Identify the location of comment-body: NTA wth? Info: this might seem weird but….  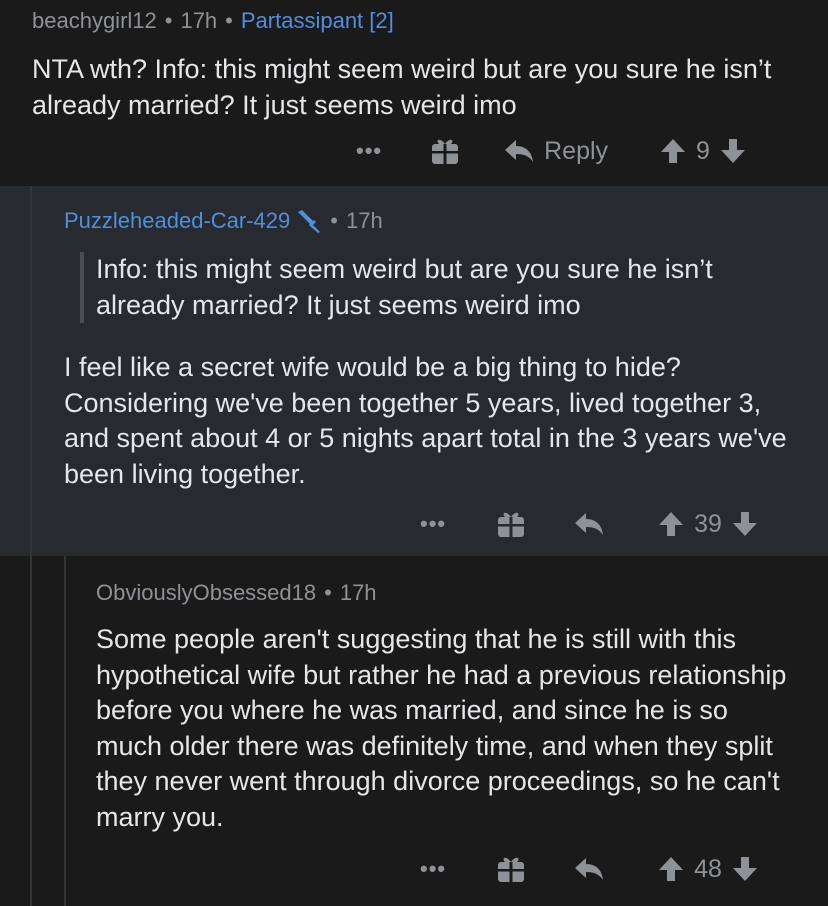
(402, 87).